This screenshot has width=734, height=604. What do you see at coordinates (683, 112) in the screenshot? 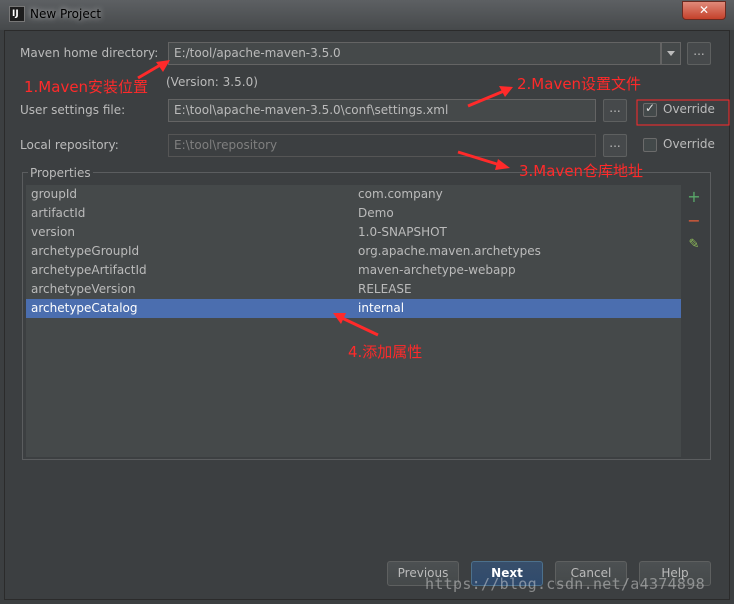
I see `highlight-box` at bounding box center [683, 112].